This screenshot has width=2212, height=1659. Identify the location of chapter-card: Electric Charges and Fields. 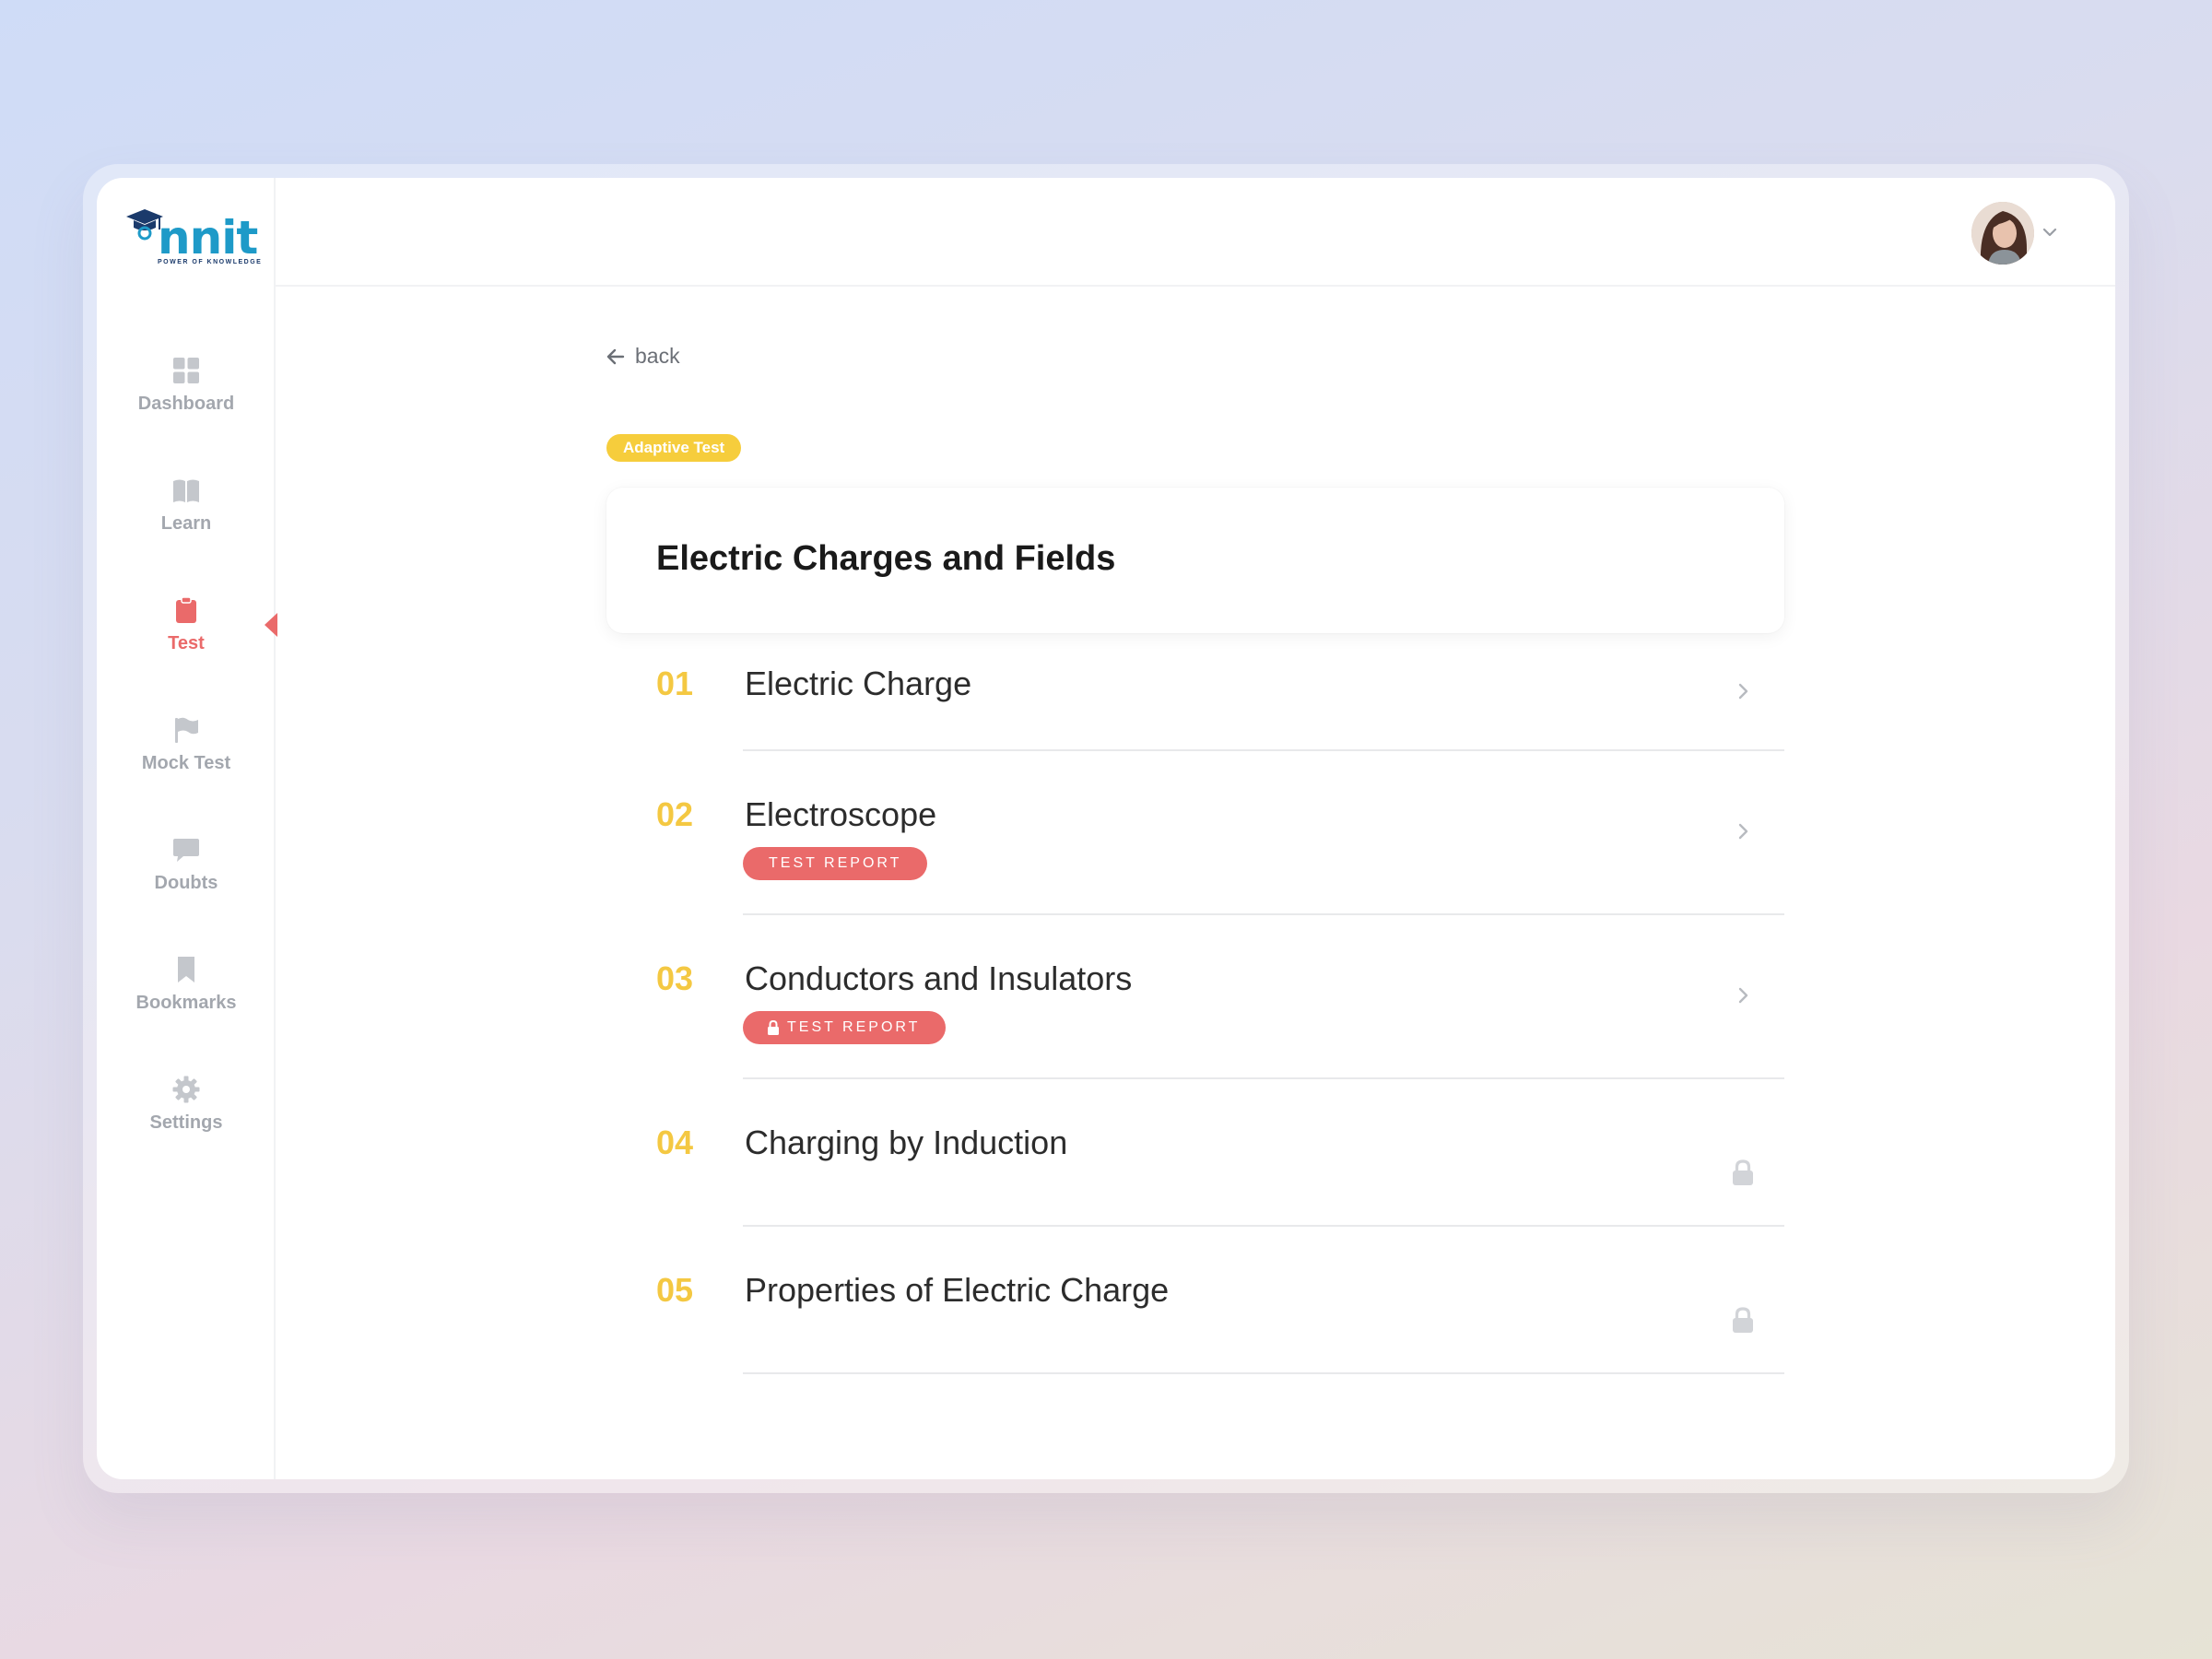
(1195, 560).